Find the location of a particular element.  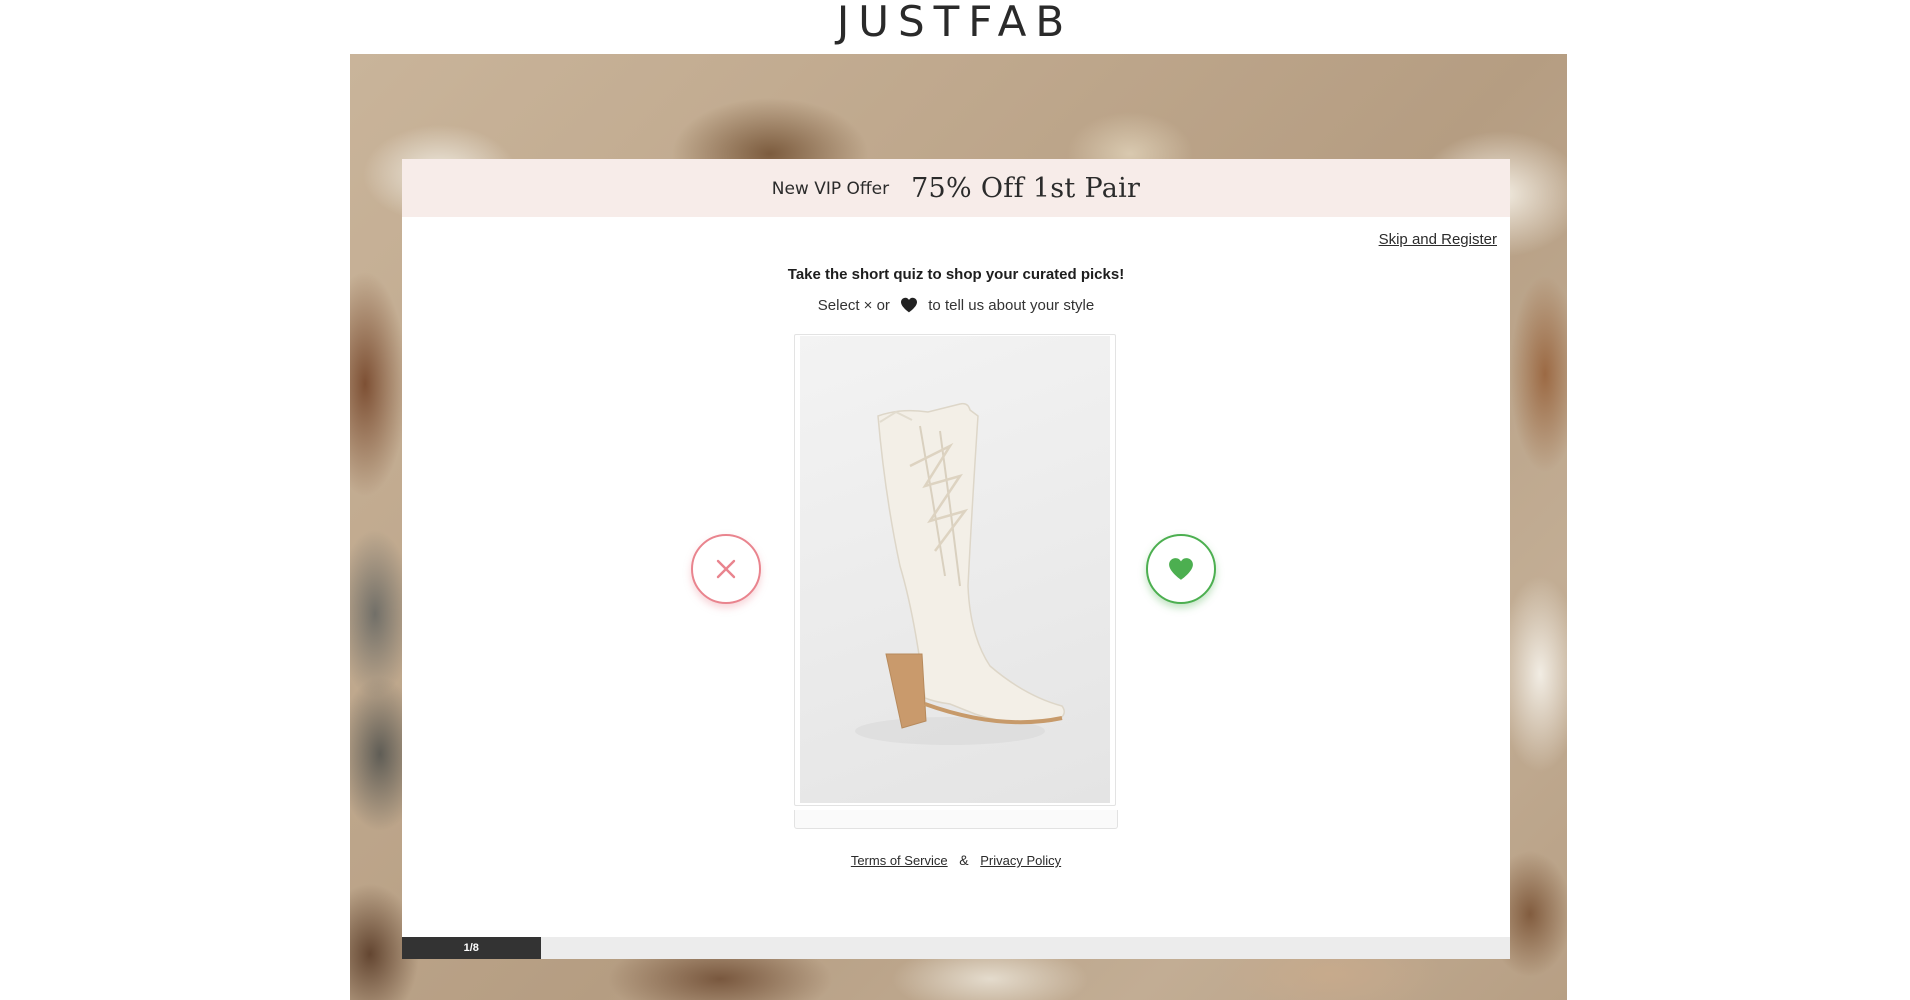

skip-and-register-link: Skip and Register is located at coordinates (1438, 239).